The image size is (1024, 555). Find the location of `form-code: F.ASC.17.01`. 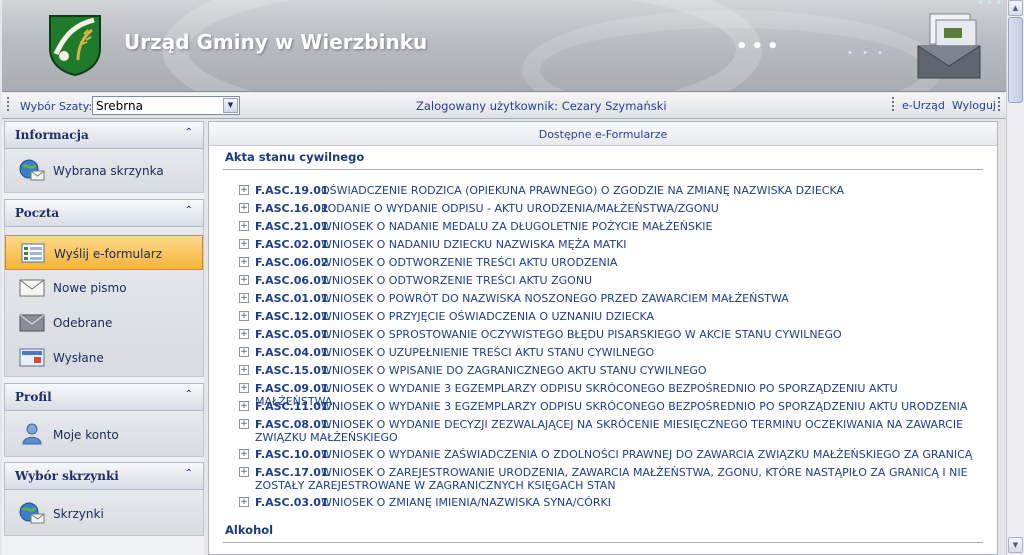

form-code: F.ASC.17.01 is located at coordinates (292, 472).